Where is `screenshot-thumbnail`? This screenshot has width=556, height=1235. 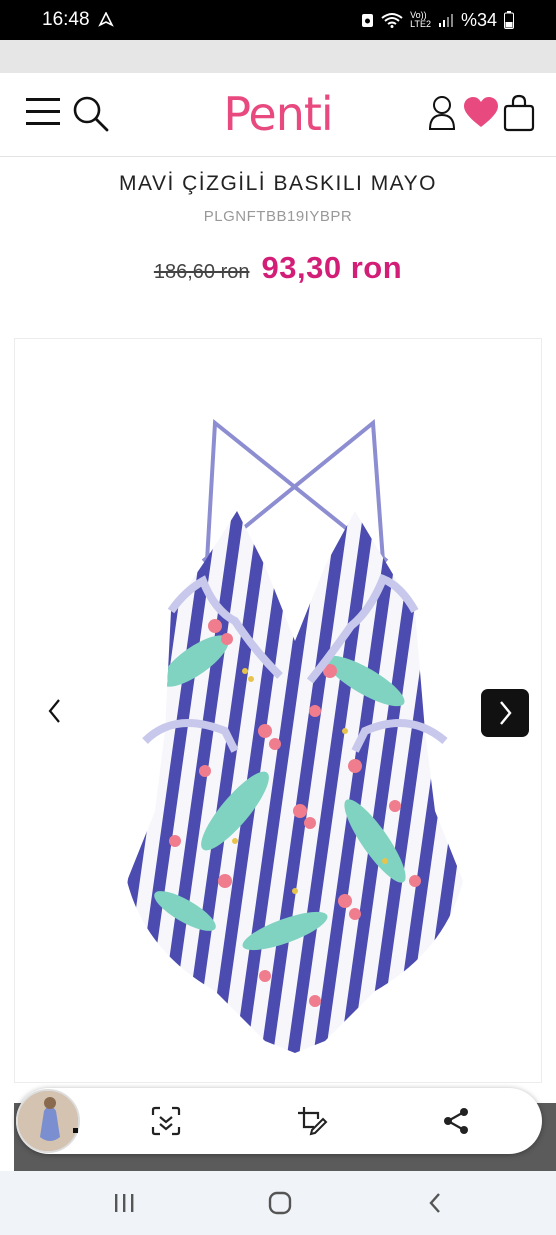 screenshot-thumbnail is located at coordinates (48, 1121).